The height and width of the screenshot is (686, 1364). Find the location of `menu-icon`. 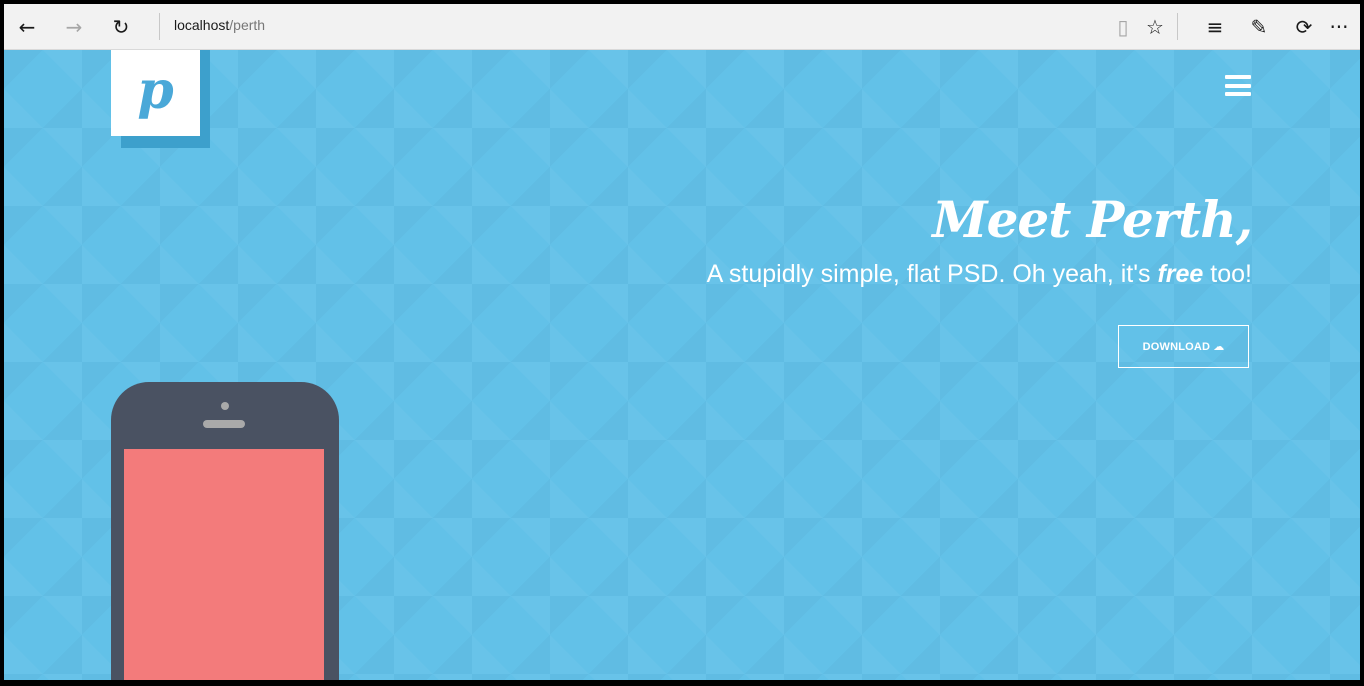

menu-icon is located at coordinates (1238, 85).